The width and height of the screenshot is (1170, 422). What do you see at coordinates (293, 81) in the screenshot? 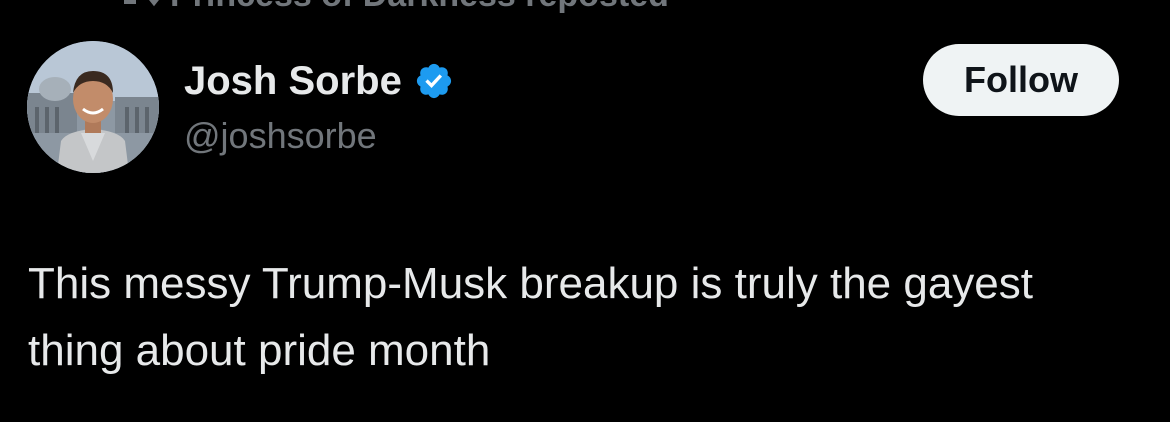
I see `author-display-name: Josh Sorbe` at bounding box center [293, 81].